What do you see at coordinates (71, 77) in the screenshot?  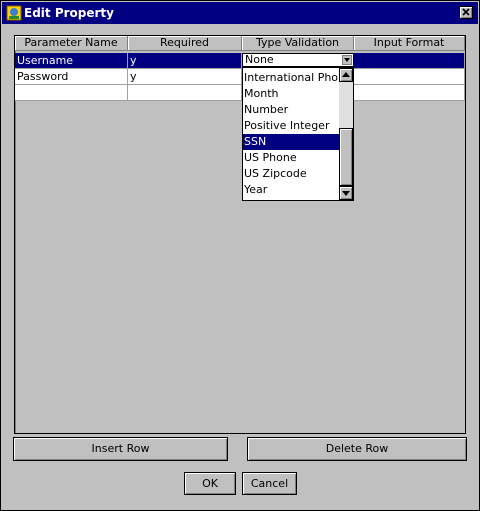 I see `cell-parameter-name: Password` at bounding box center [71, 77].